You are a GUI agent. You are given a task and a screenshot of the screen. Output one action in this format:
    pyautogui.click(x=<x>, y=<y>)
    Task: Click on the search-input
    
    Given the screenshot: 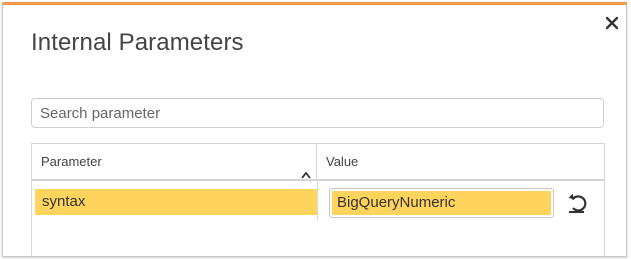 What is the action you would take?
    pyautogui.click(x=317, y=113)
    